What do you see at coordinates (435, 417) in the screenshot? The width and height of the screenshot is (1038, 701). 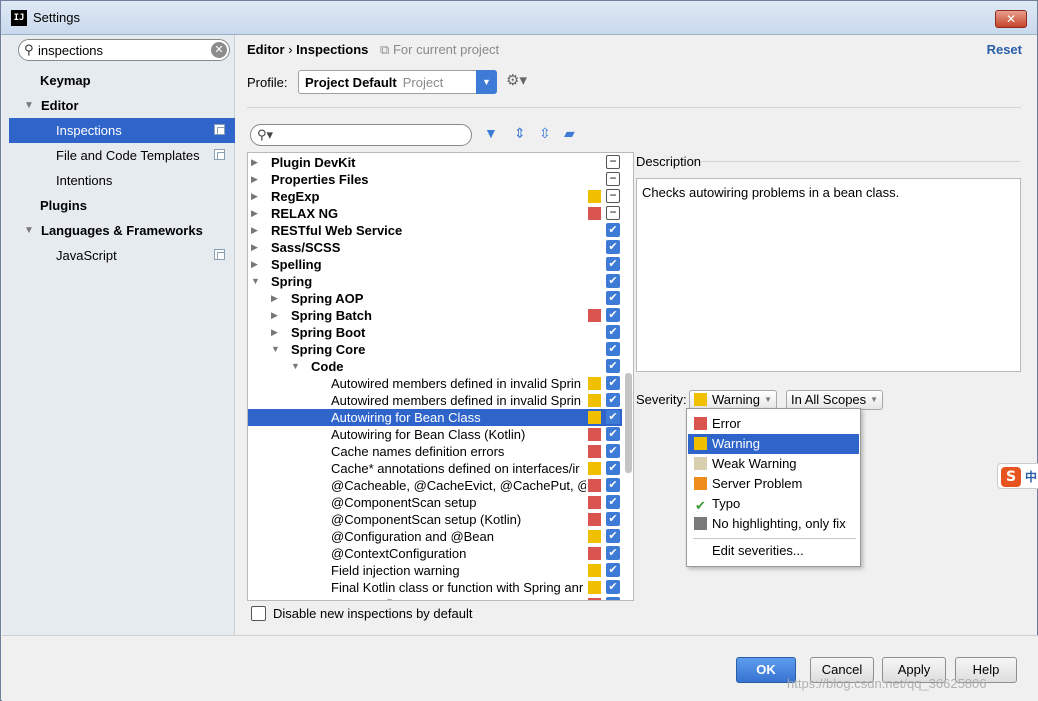 I see `tree-row: Autowiring for Bean Class ✔` at bounding box center [435, 417].